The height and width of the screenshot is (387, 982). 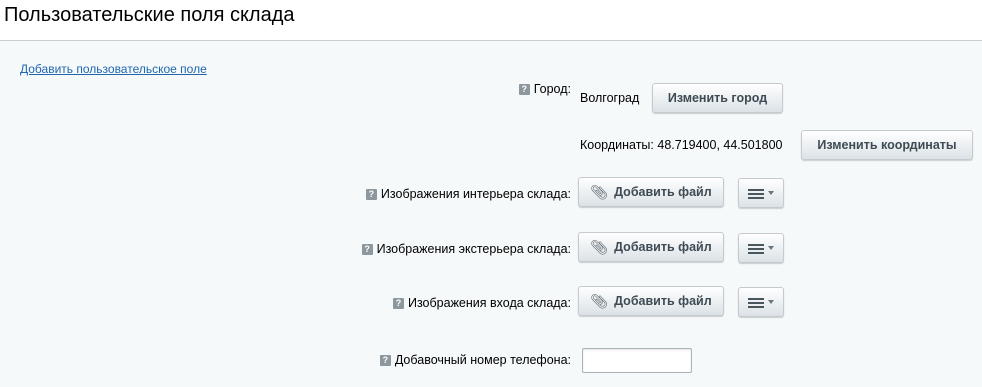 I want to click on exterior-images-label: Изображения экстерьера склада:, so click(x=473, y=249).